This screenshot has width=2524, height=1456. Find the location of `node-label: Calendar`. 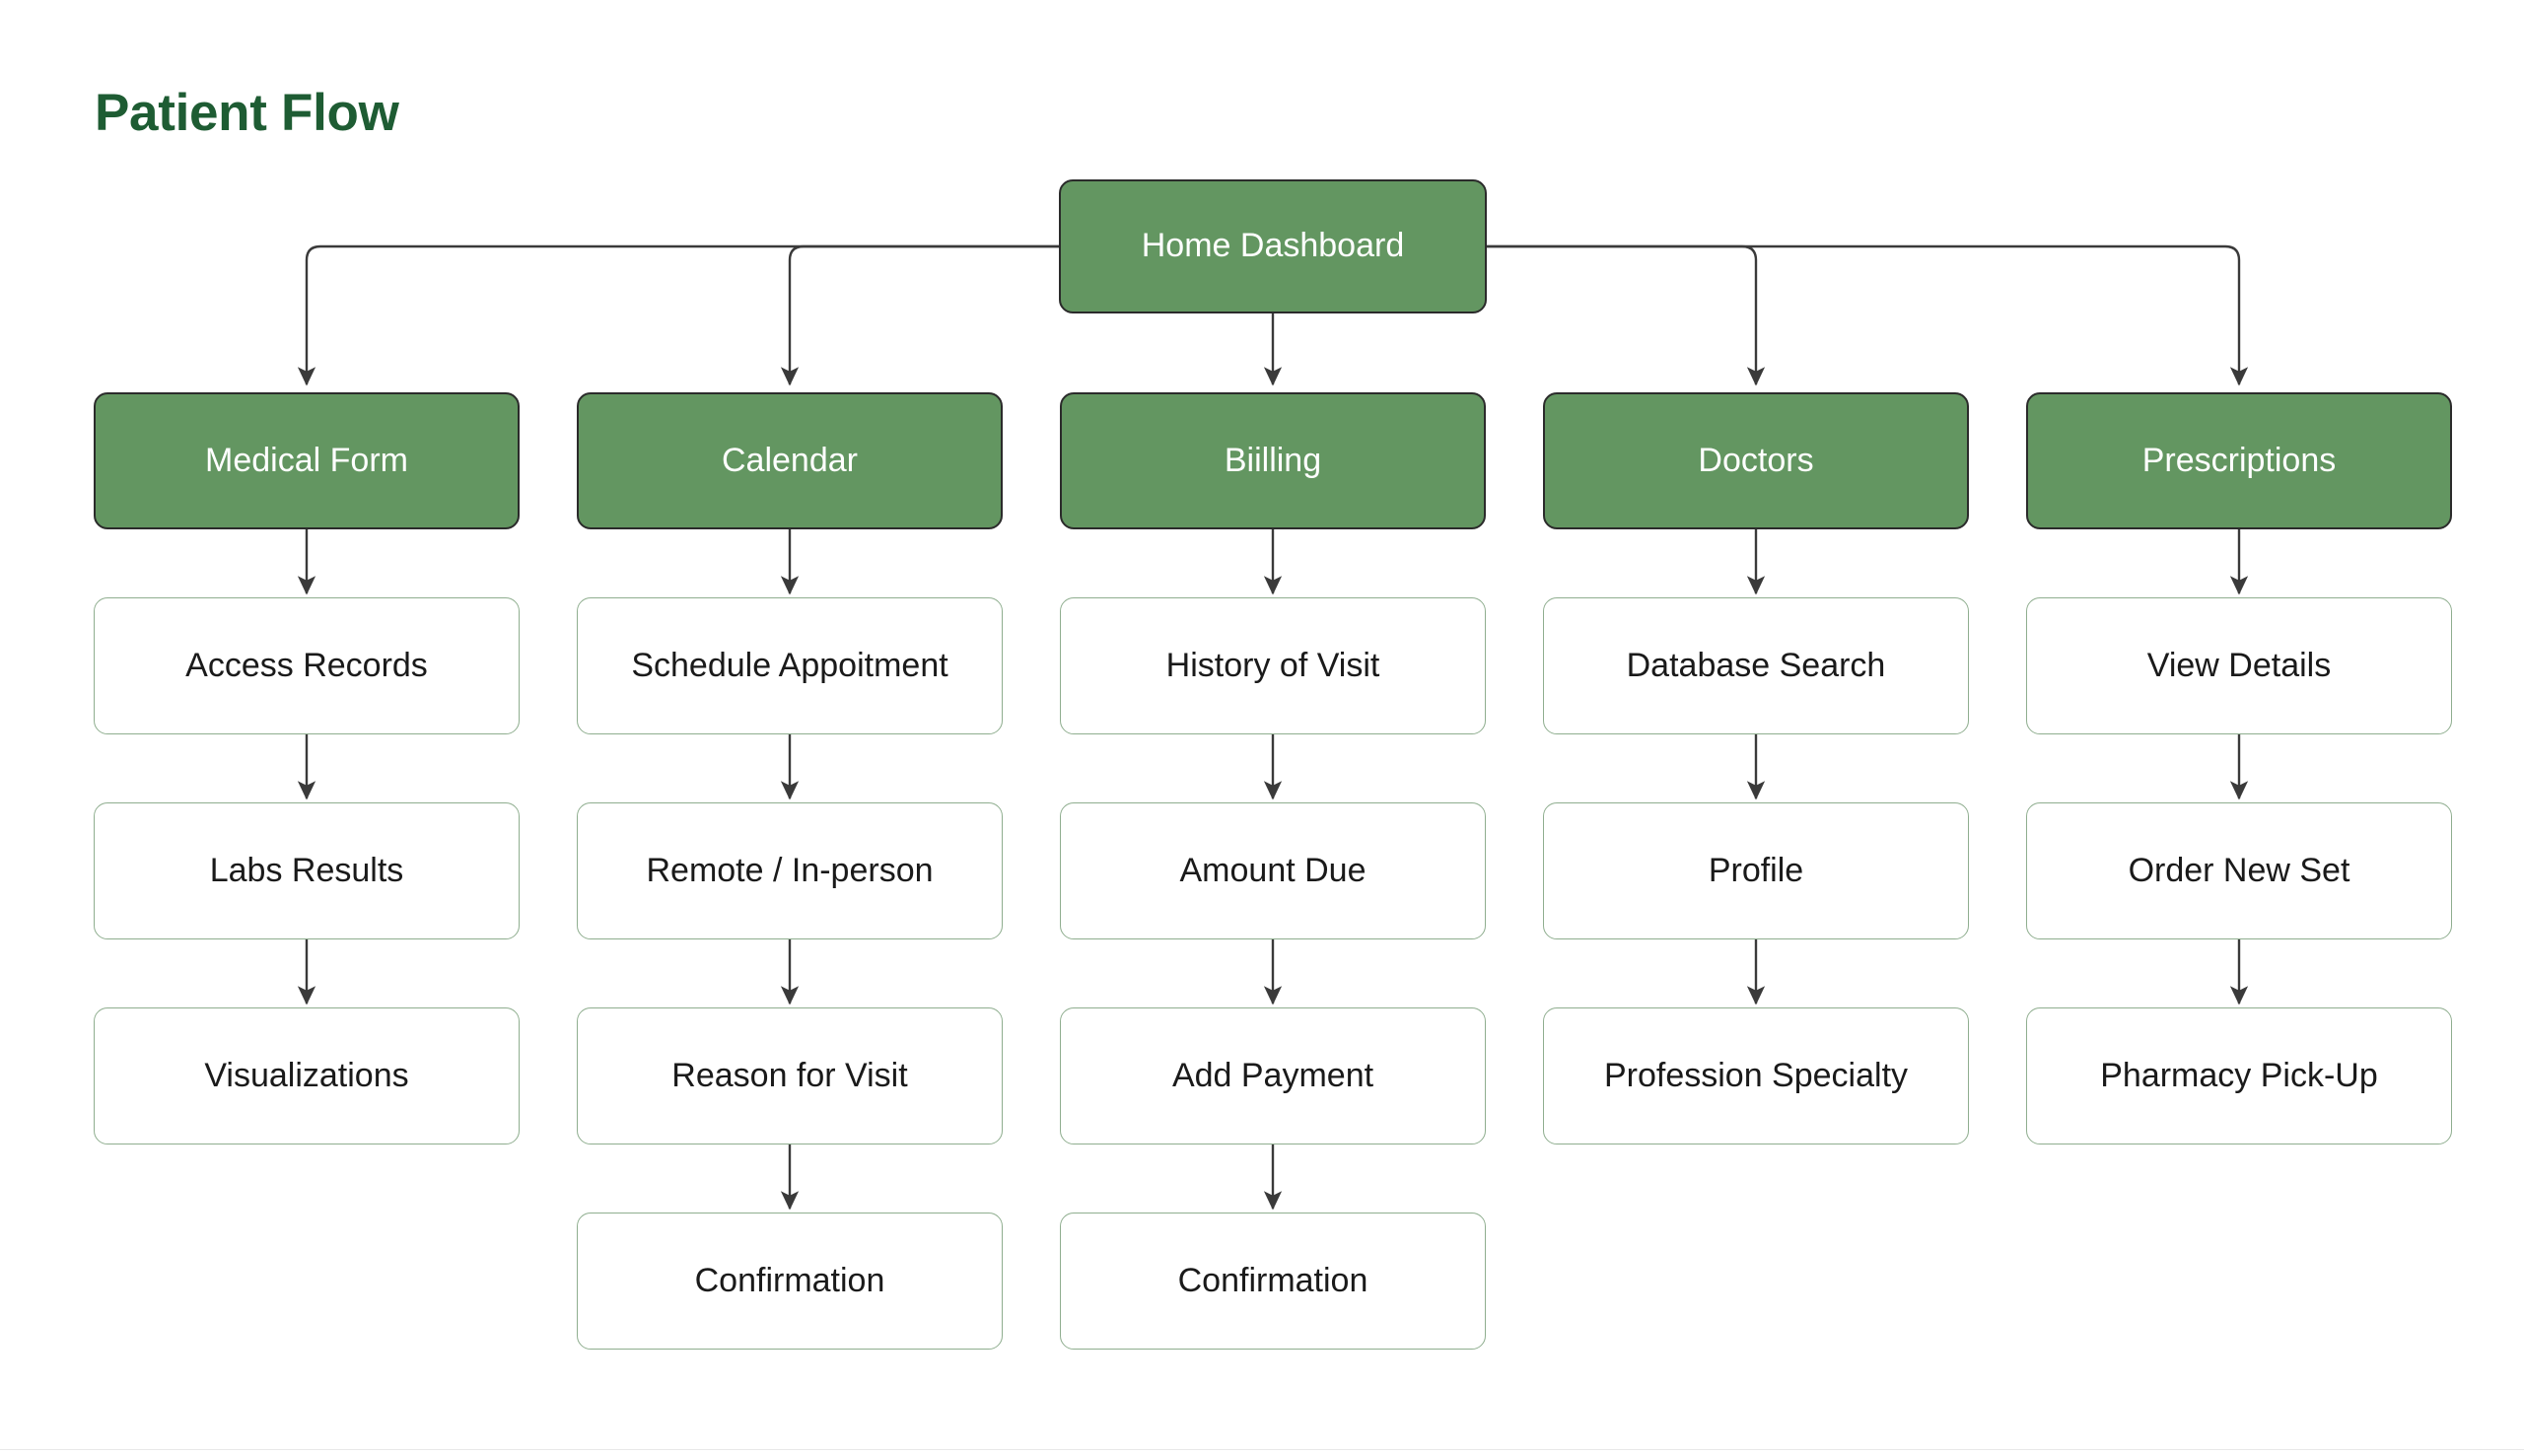

node-label: Calendar is located at coordinates (790, 460).